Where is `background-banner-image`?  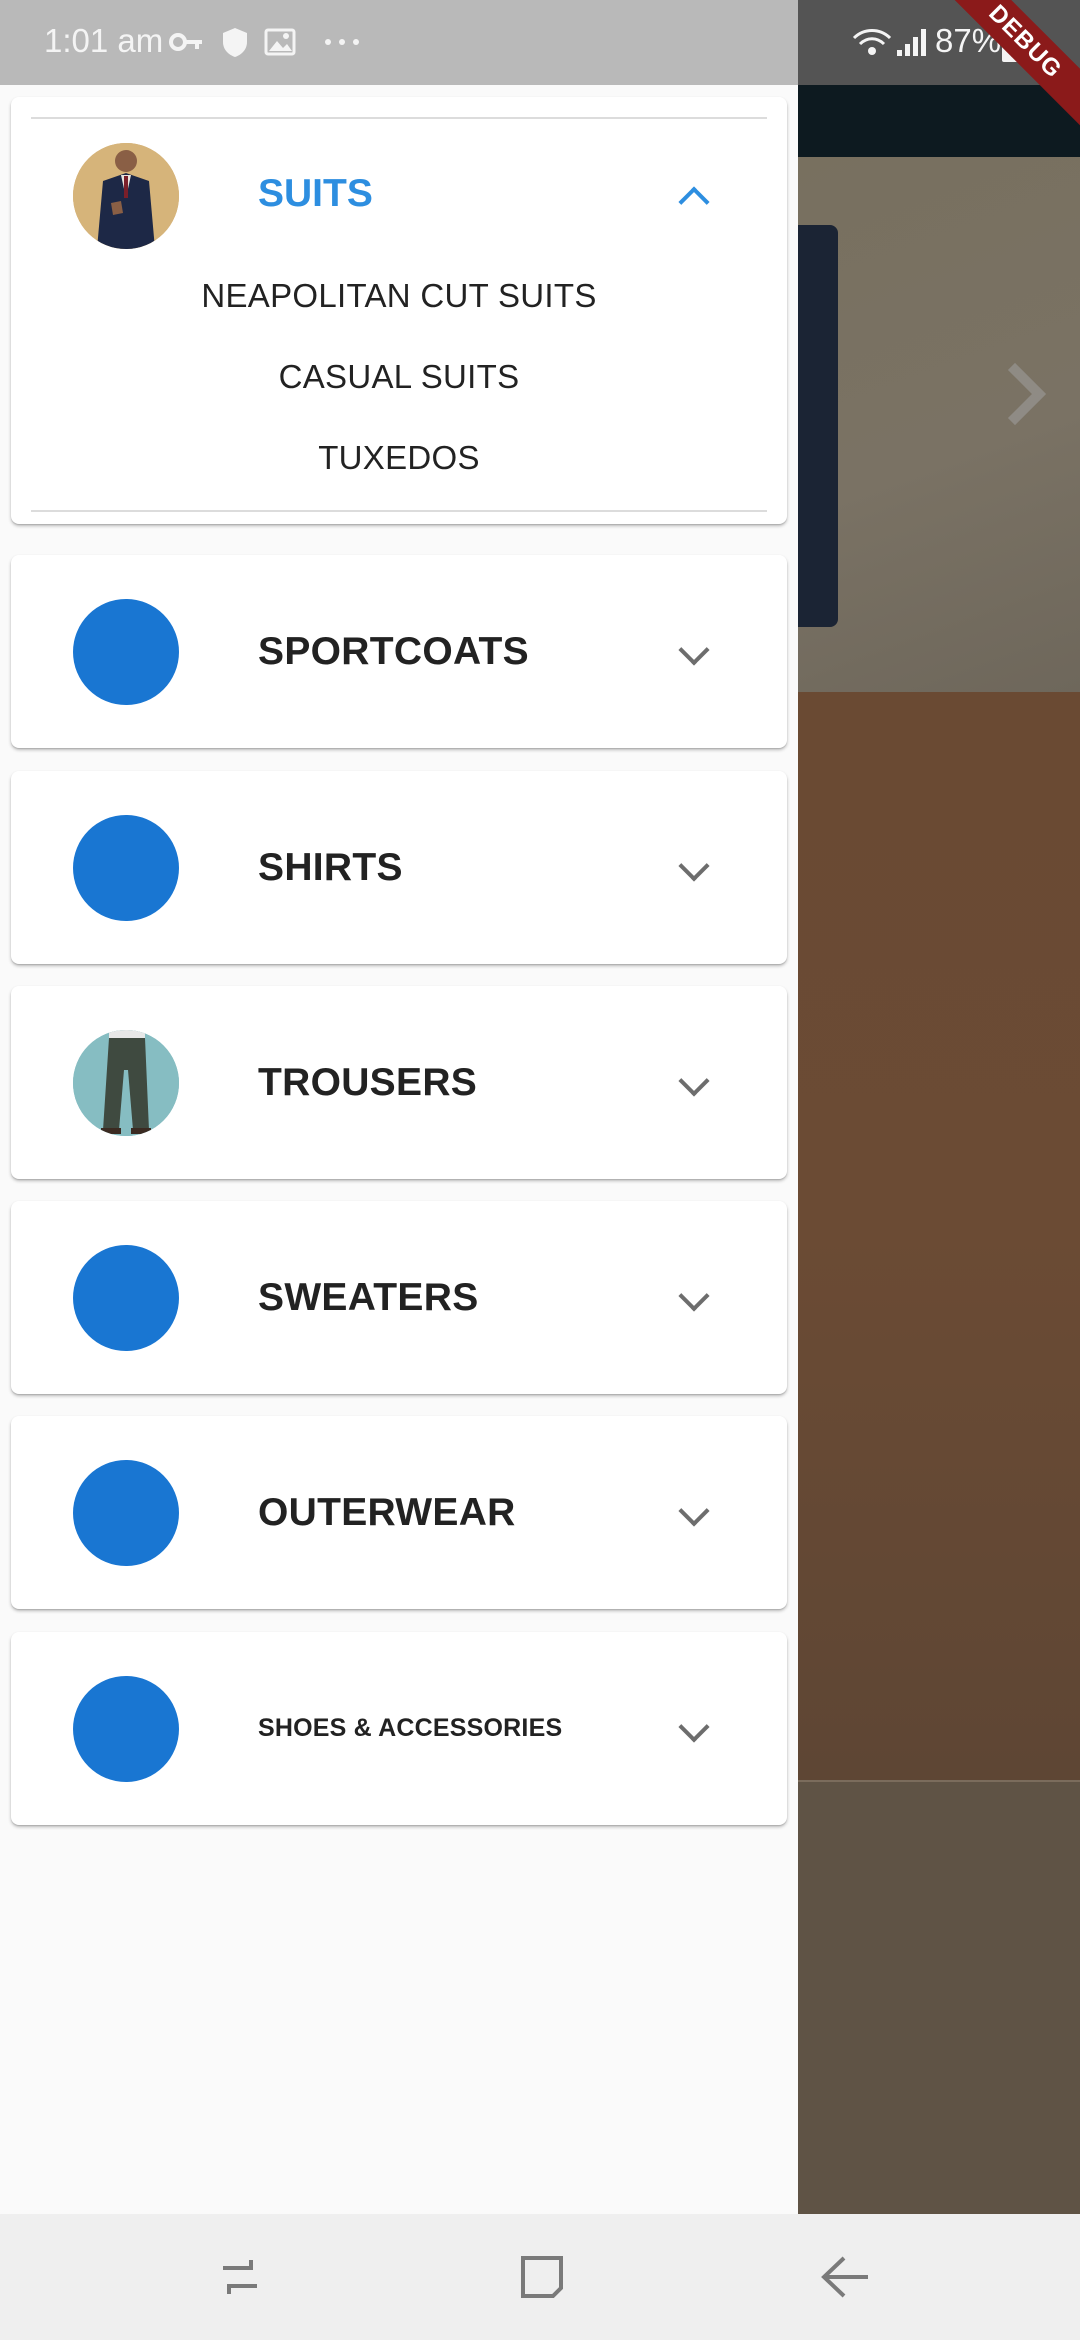
background-banner-image is located at coordinates (939, 1236).